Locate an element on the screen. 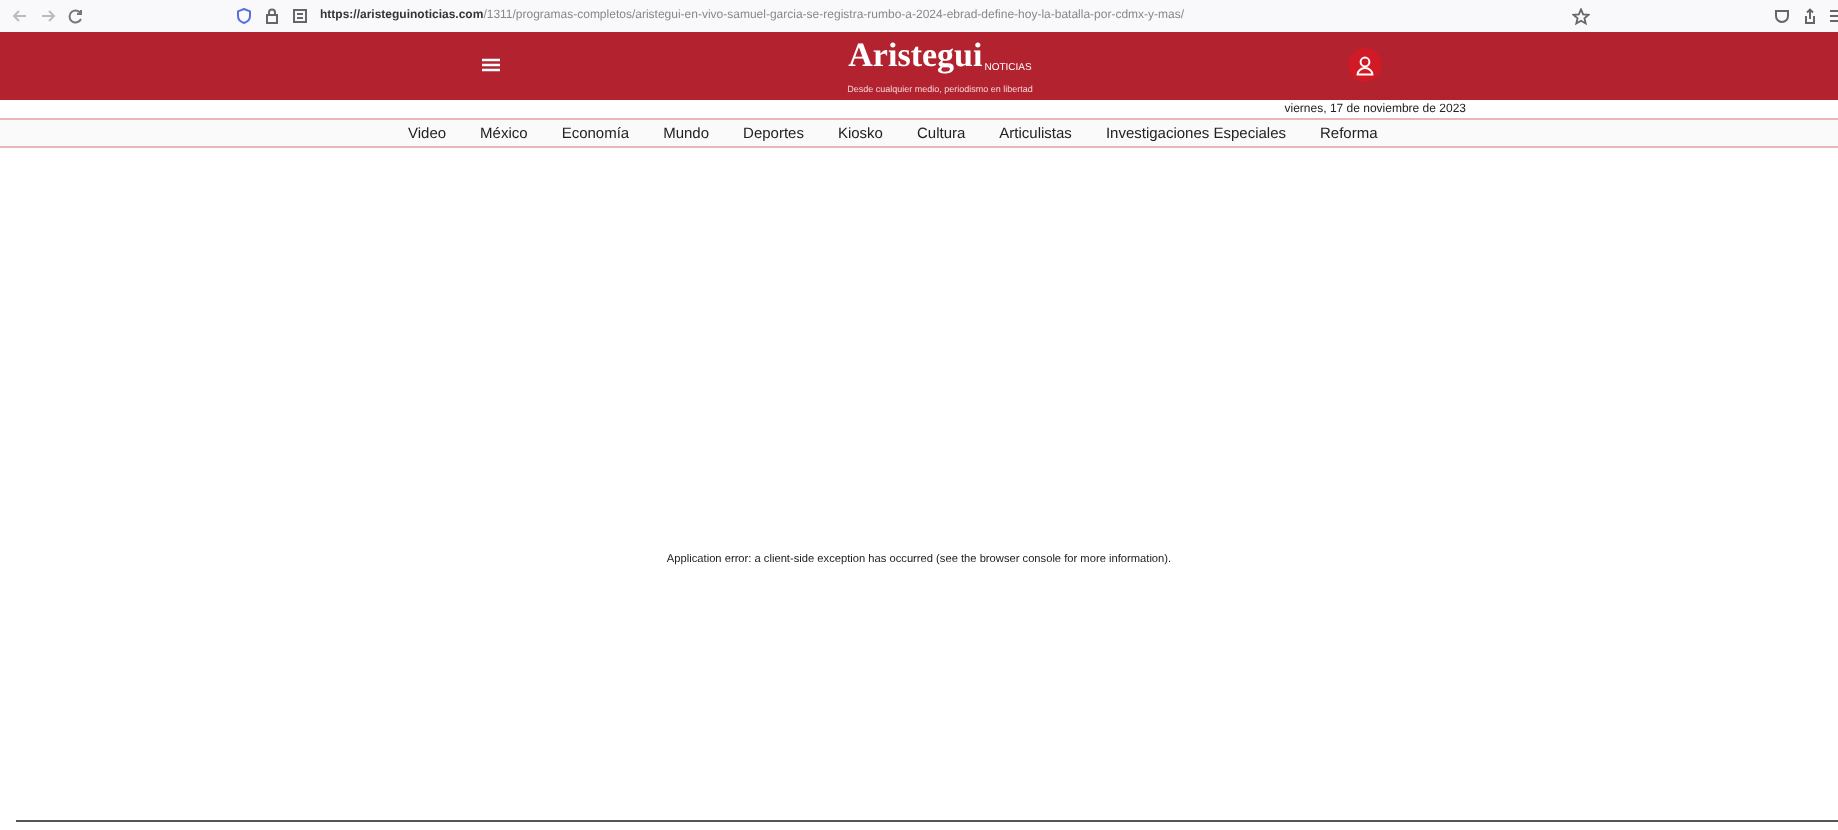 The width and height of the screenshot is (1838, 830). user-icon is located at coordinates (1365, 65).